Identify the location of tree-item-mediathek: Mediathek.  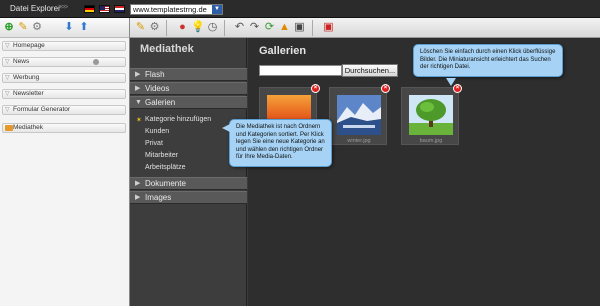
(64, 128).